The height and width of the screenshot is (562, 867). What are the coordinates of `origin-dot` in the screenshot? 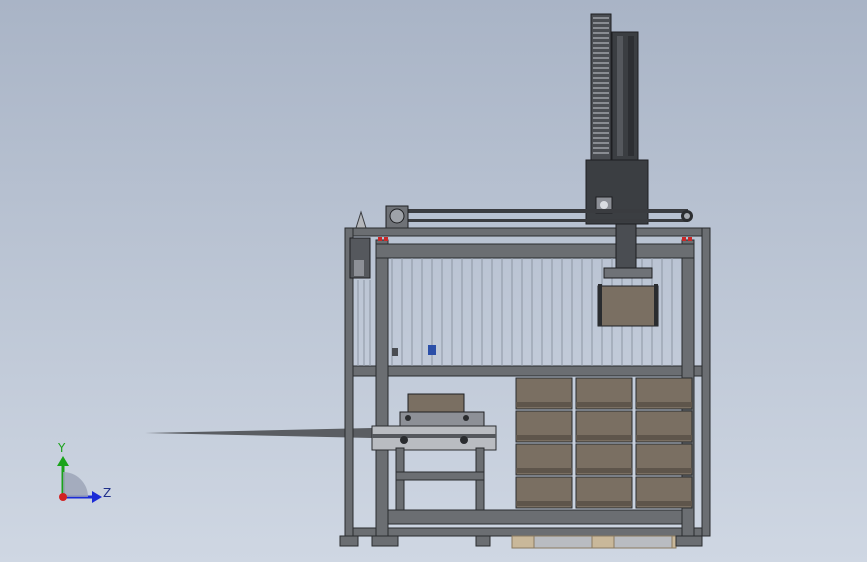 It's located at (63, 497).